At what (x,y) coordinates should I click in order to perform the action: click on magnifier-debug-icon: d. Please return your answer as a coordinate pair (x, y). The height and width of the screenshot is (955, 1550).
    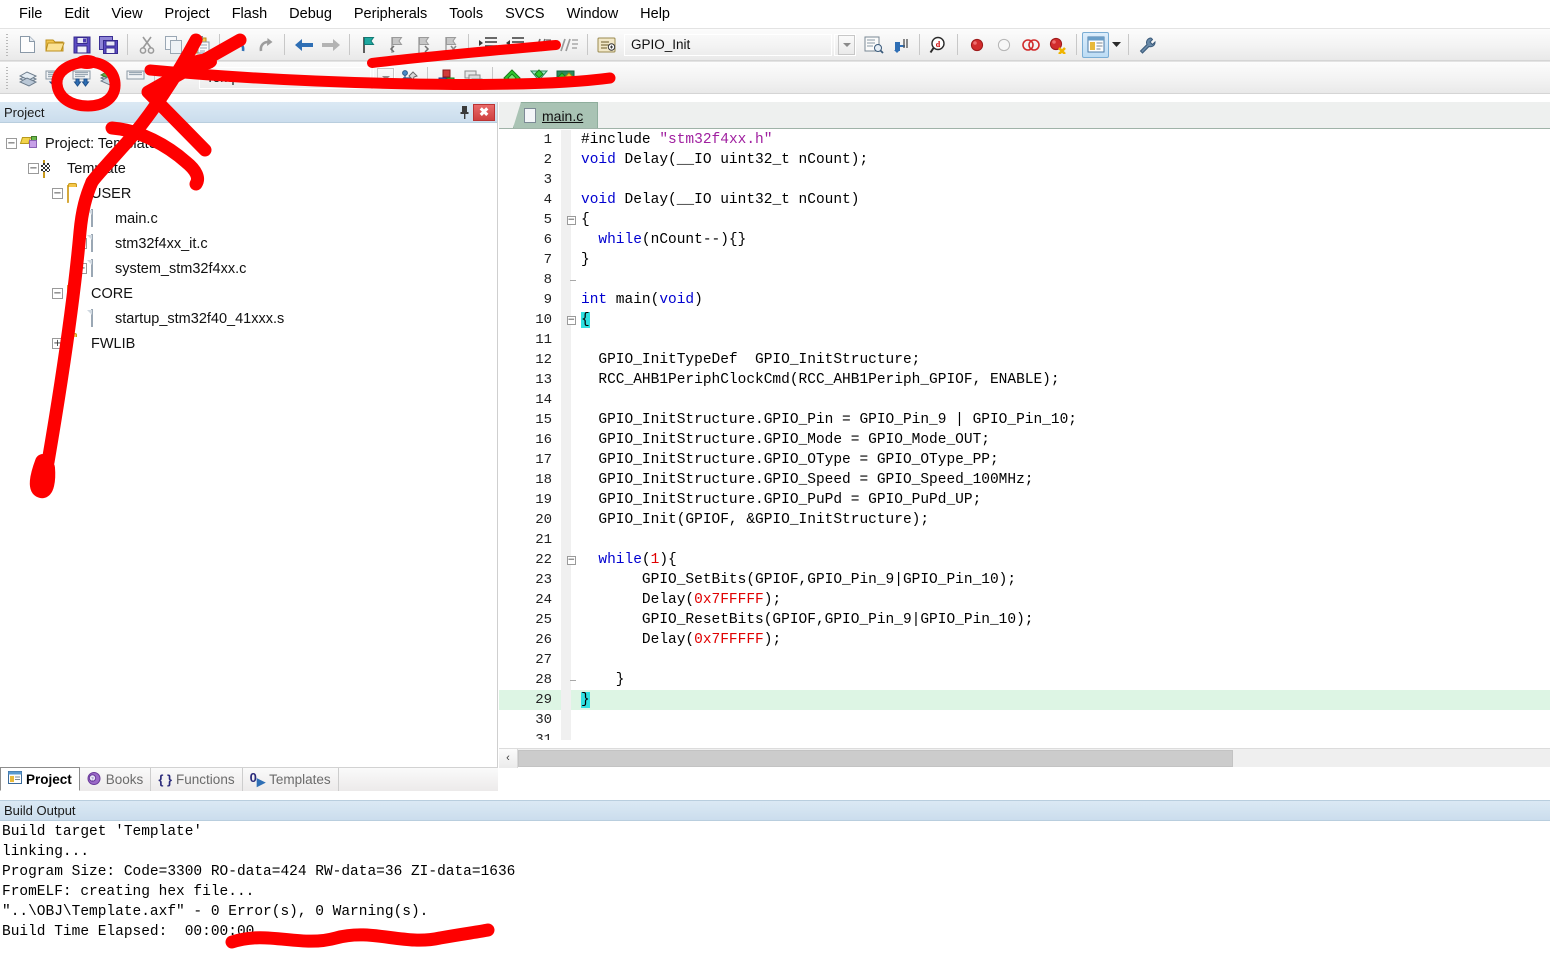
    Looking at the image, I should click on (938, 45).